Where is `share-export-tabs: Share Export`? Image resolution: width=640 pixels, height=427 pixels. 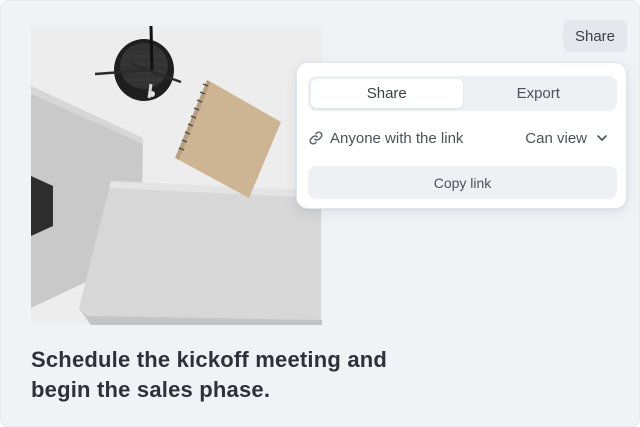
share-export-tabs: Share Export is located at coordinates (462, 93).